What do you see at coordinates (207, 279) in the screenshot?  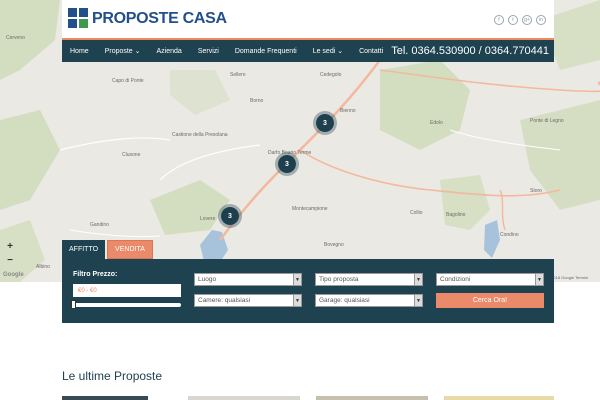 I see `luogo-select-value: Luogo` at bounding box center [207, 279].